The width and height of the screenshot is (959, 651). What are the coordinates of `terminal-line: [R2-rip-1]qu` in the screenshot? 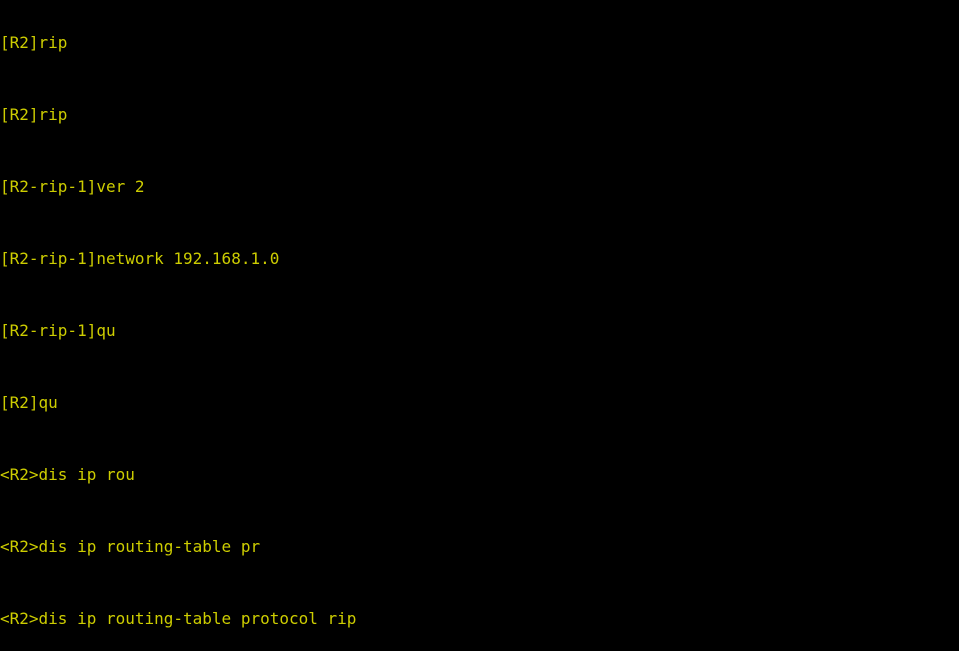 It's located at (58, 330).